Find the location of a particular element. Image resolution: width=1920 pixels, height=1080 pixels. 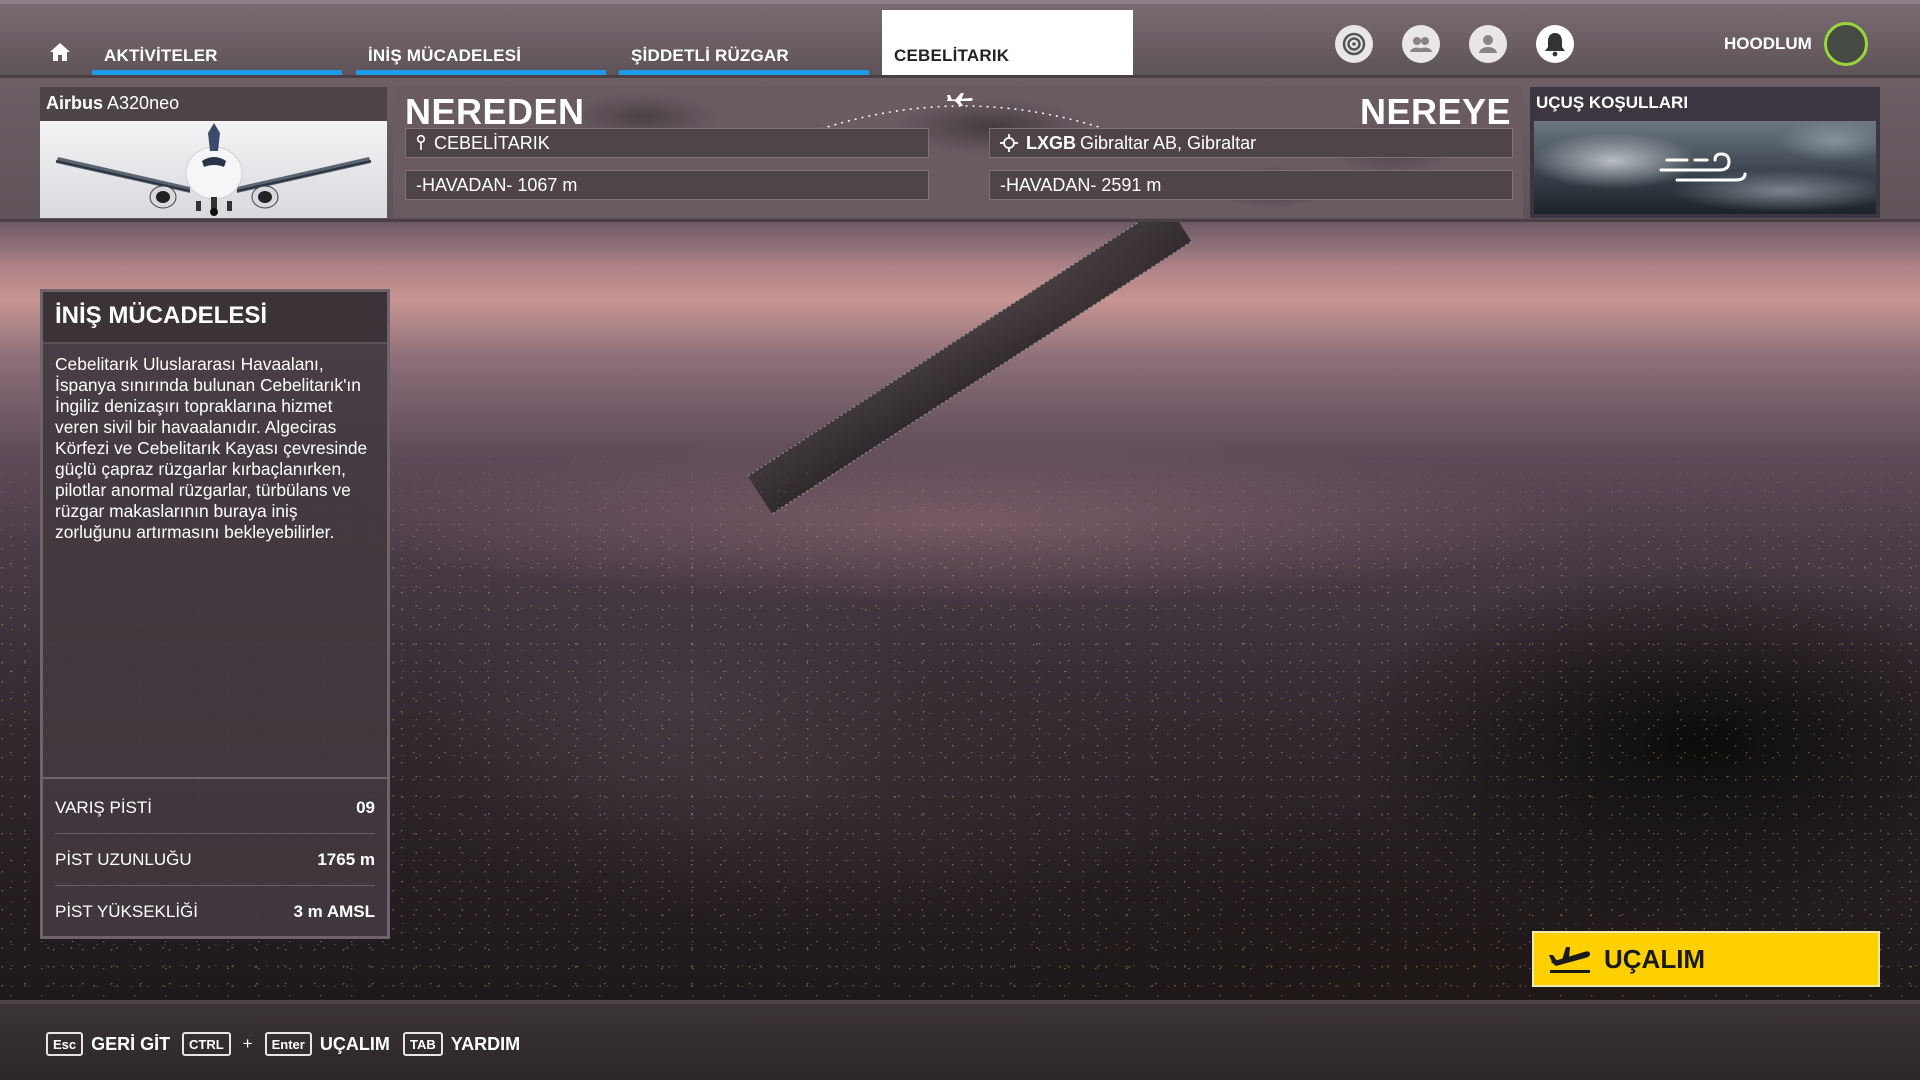

to-airport-name: Gibraltar AB, Gibraltar is located at coordinates (1168, 143).